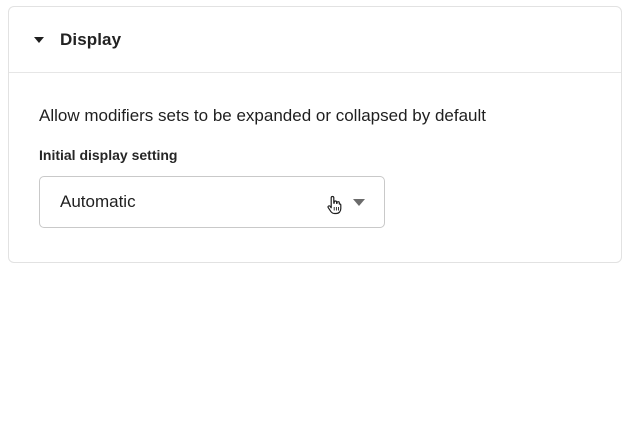 The image size is (634, 422). Describe the element at coordinates (359, 202) in the screenshot. I see `triangle-down-icon` at that location.